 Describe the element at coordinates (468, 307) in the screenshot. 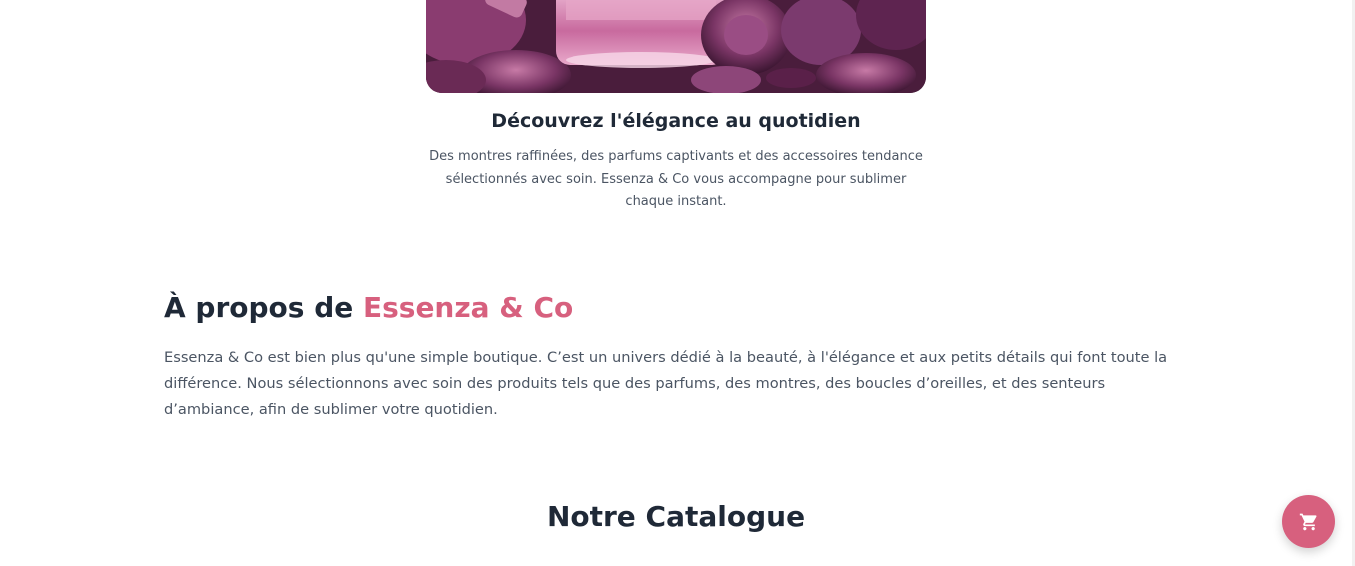

I see `about-heading-brand: Essenza & Co` at that location.